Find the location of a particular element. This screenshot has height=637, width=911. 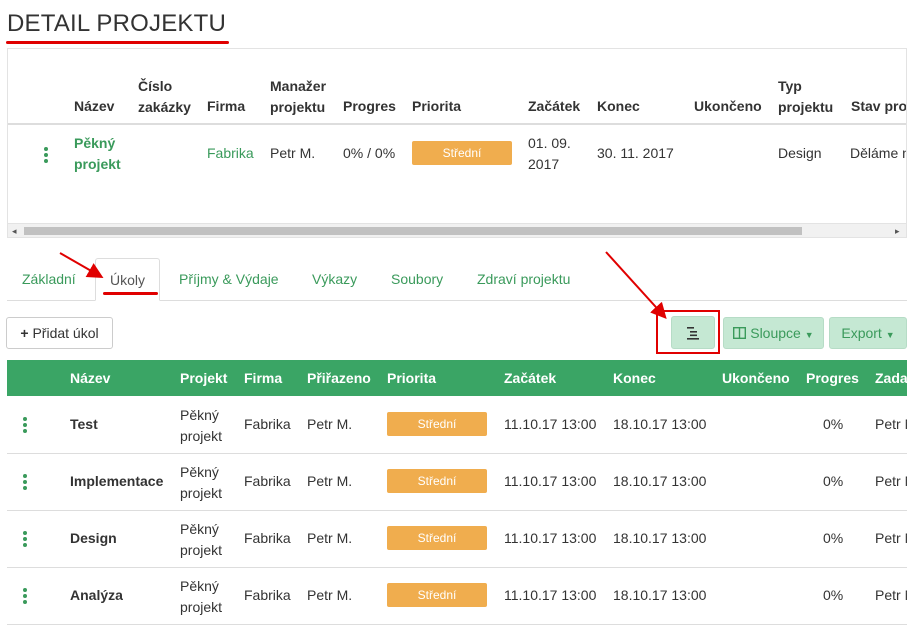

th-priority: Priorita is located at coordinates (411, 378).